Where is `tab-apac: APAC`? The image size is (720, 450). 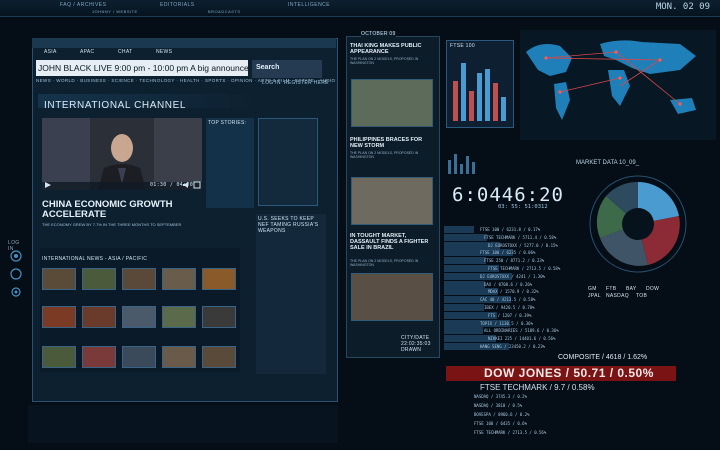 tab-apac: APAC is located at coordinates (87, 52).